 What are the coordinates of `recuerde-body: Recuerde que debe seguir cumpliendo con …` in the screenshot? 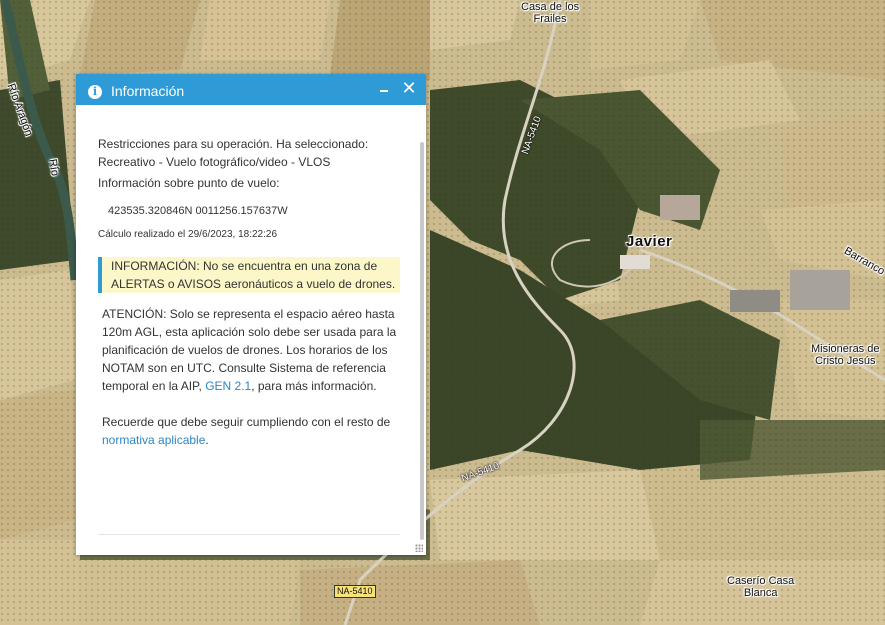 It's located at (246, 422).